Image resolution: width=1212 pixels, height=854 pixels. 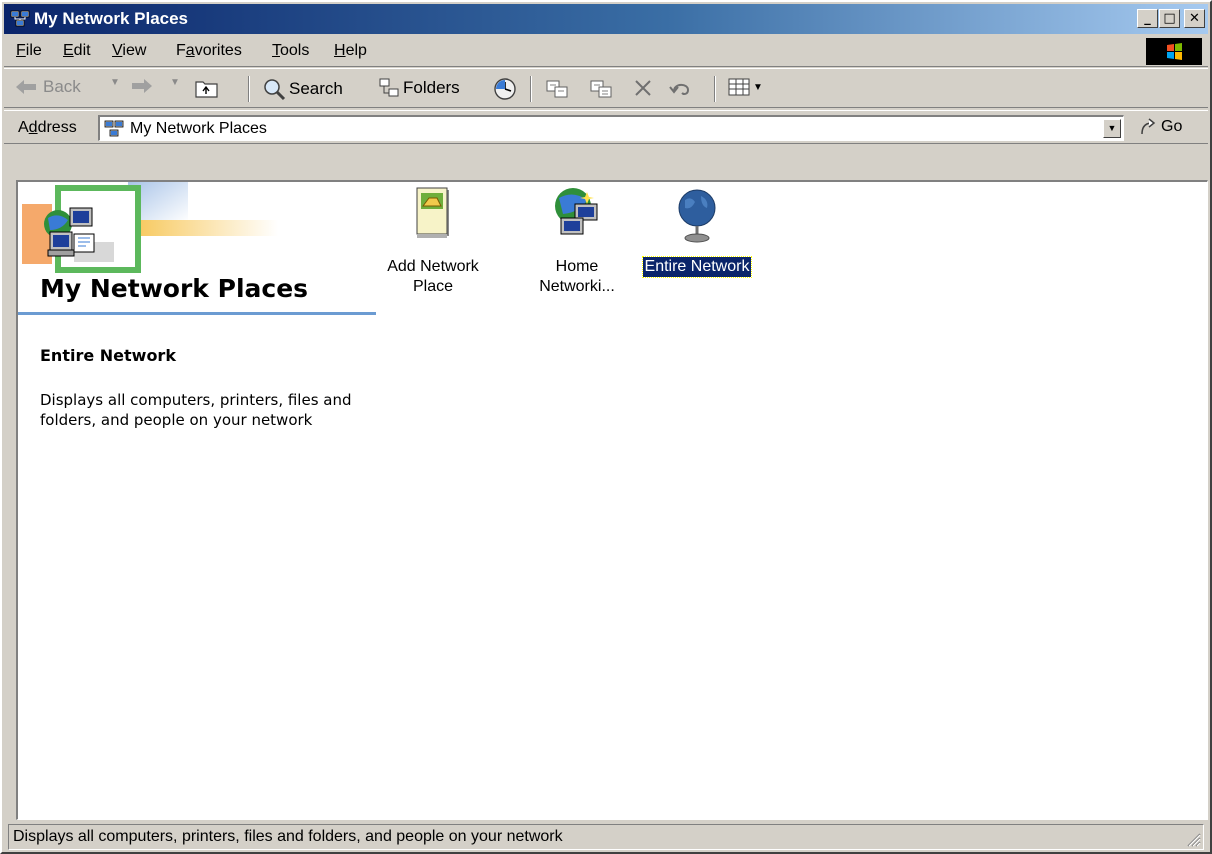 I want to click on item-label: Entire Network, so click(x=697, y=267).